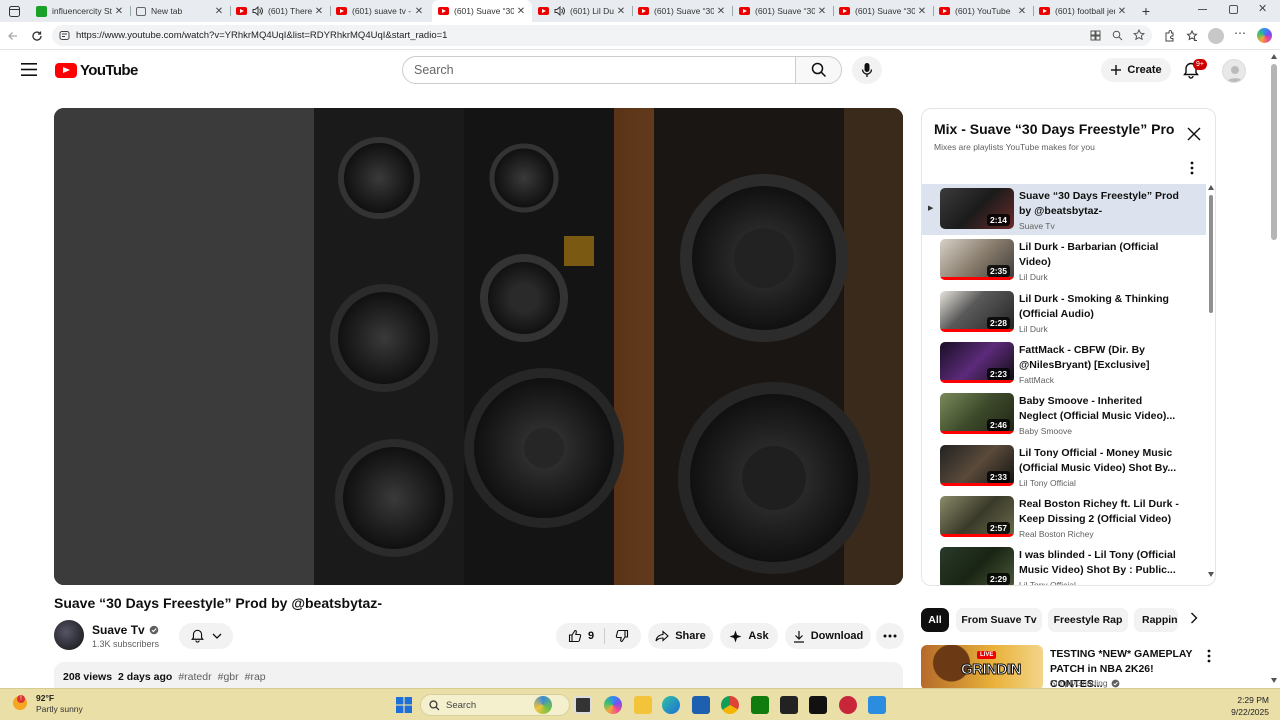  What do you see at coordinates (206, 636) in the screenshot?
I see `subscription-notifications-button` at bounding box center [206, 636].